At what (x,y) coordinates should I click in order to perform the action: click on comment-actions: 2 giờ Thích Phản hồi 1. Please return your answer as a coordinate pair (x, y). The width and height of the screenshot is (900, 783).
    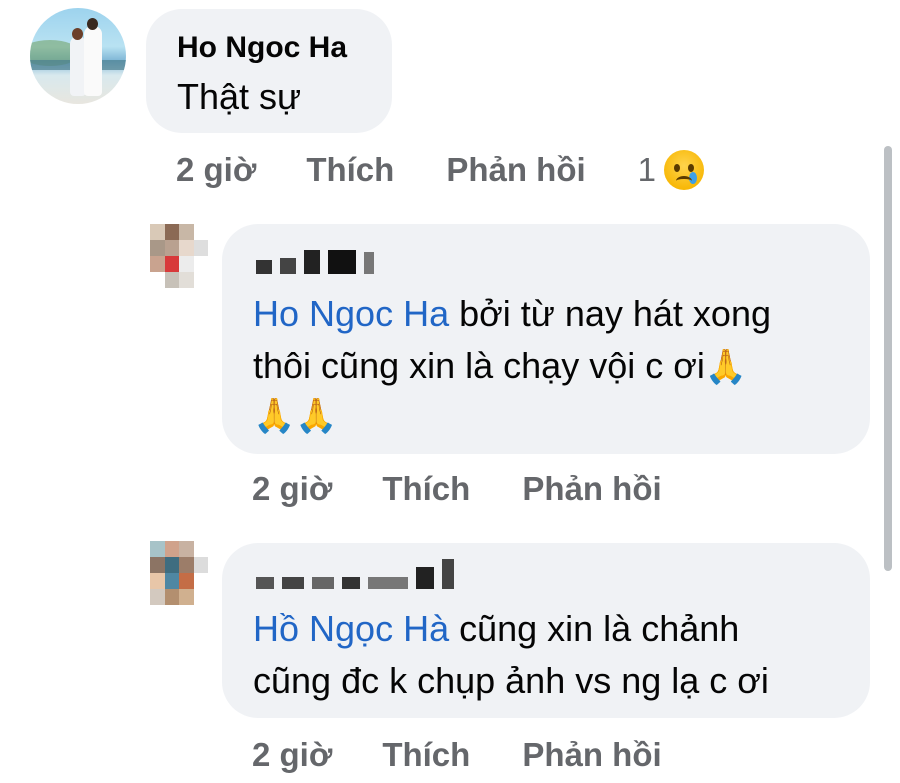
    Looking at the image, I should click on (440, 170).